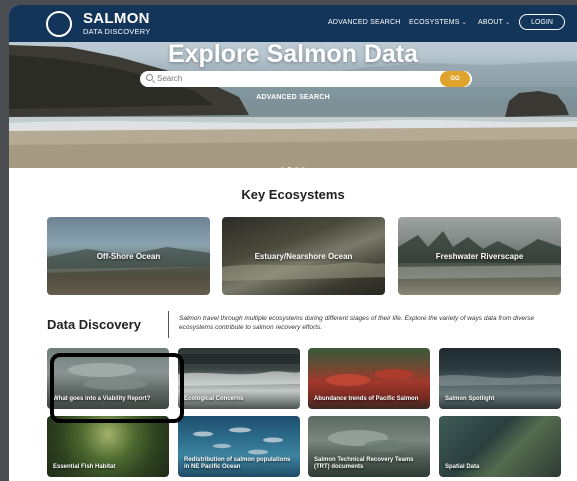  Describe the element at coordinates (470, 399) in the screenshot. I see `card-label: Salmon Spotlight` at that location.